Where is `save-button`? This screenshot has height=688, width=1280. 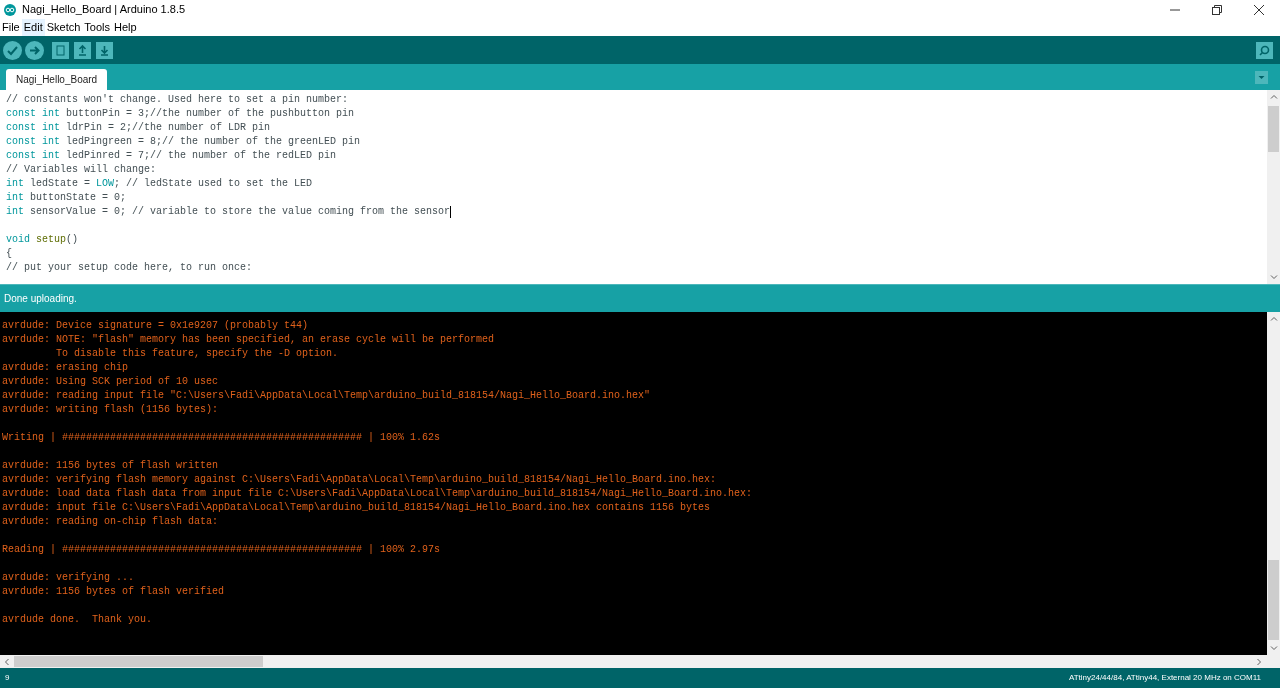
save-button is located at coordinates (104, 50).